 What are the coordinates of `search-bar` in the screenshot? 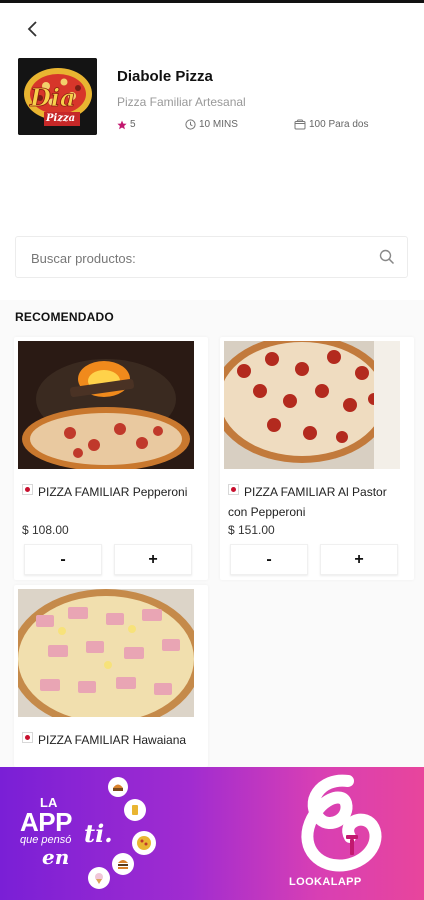 It's located at (211, 257).